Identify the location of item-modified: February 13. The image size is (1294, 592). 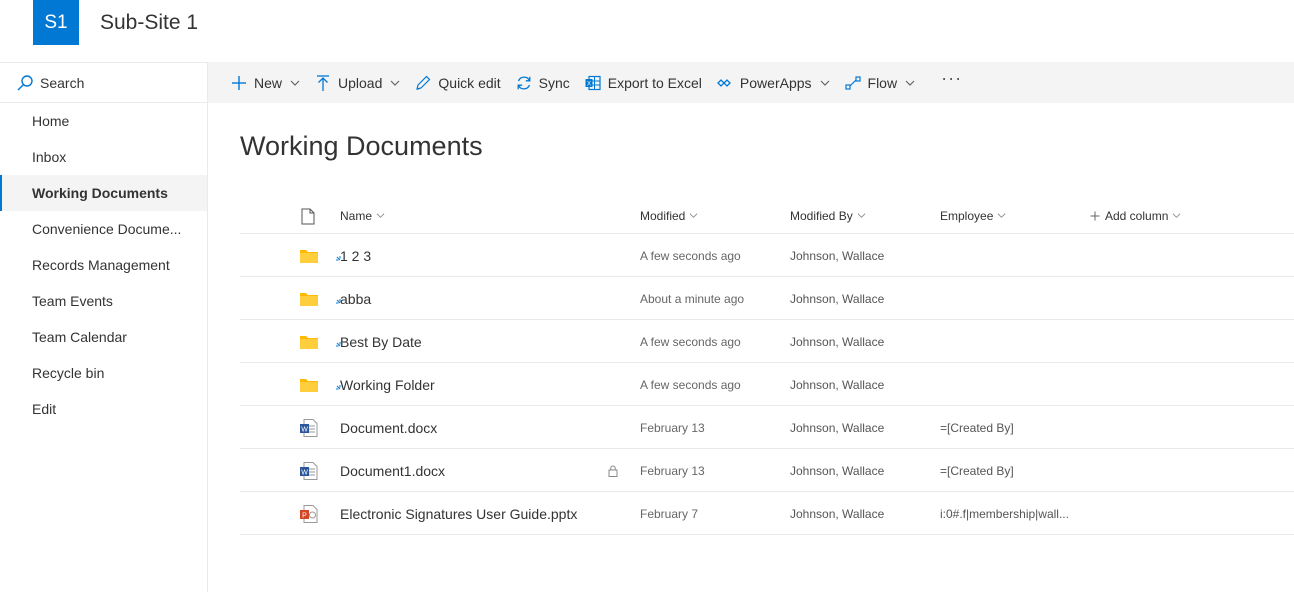
(672, 470).